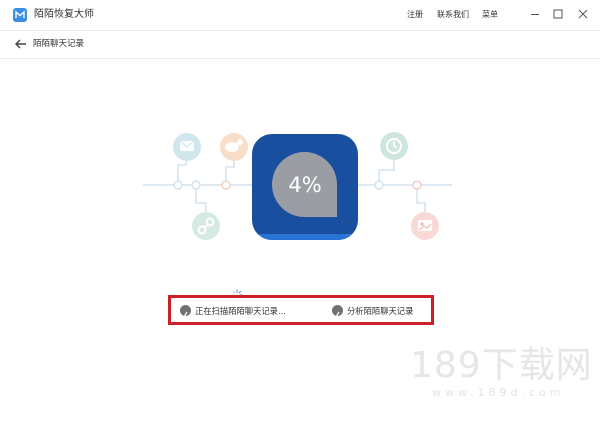 The image size is (600, 421). Describe the element at coordinates (380, 311) in the screenshot. I see `analyzing-status-label: 分析陌陌聊天记录` at that location.